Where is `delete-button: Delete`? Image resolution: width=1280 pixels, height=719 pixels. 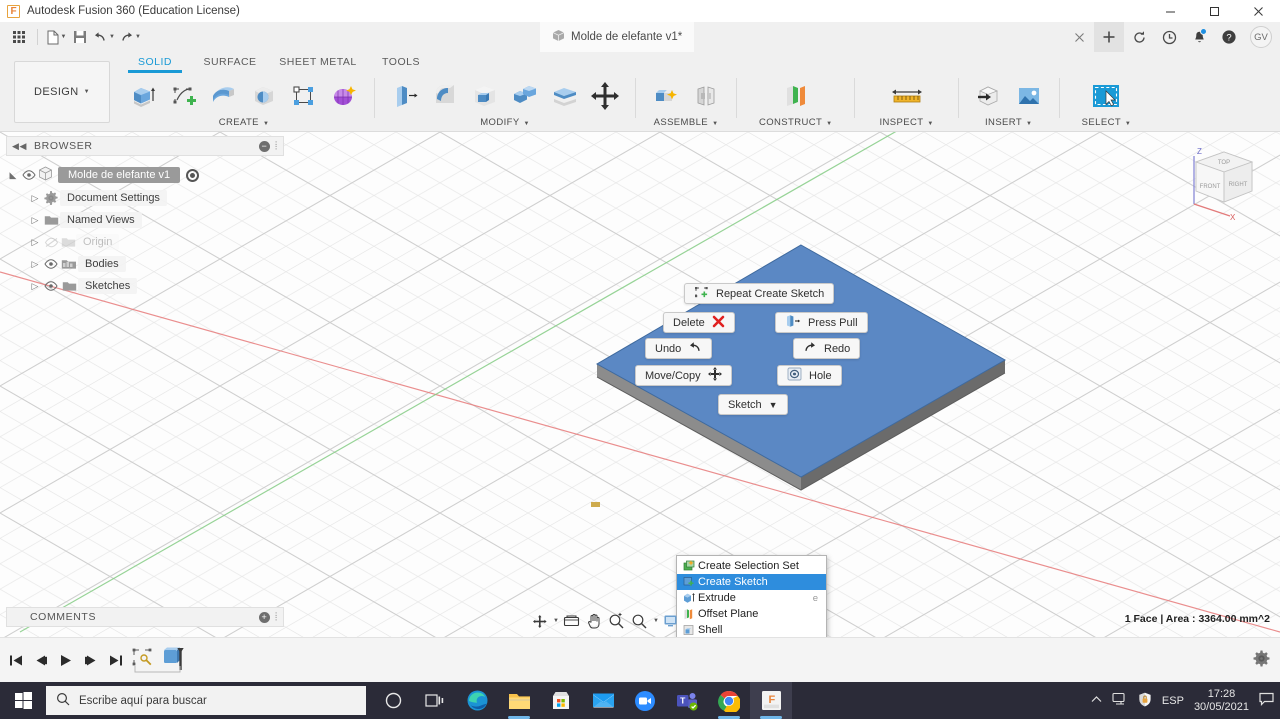 delete-button: Delete is located at coordinates (699, 322).